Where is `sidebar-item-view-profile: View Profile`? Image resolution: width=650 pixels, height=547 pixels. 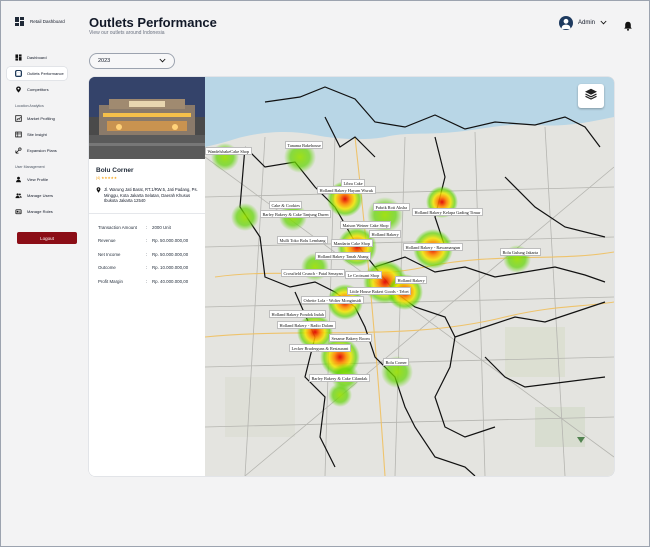 sidebar-item-view-profile: View Profile is located at coordinates (40, 179).